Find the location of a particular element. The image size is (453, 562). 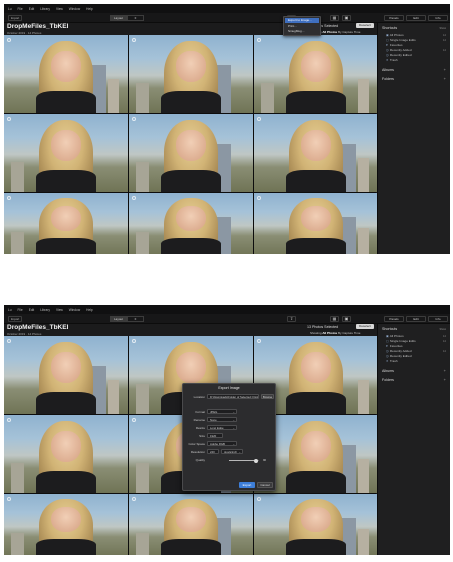

export-icon: ⇧ is located at coordinates (291, 319).